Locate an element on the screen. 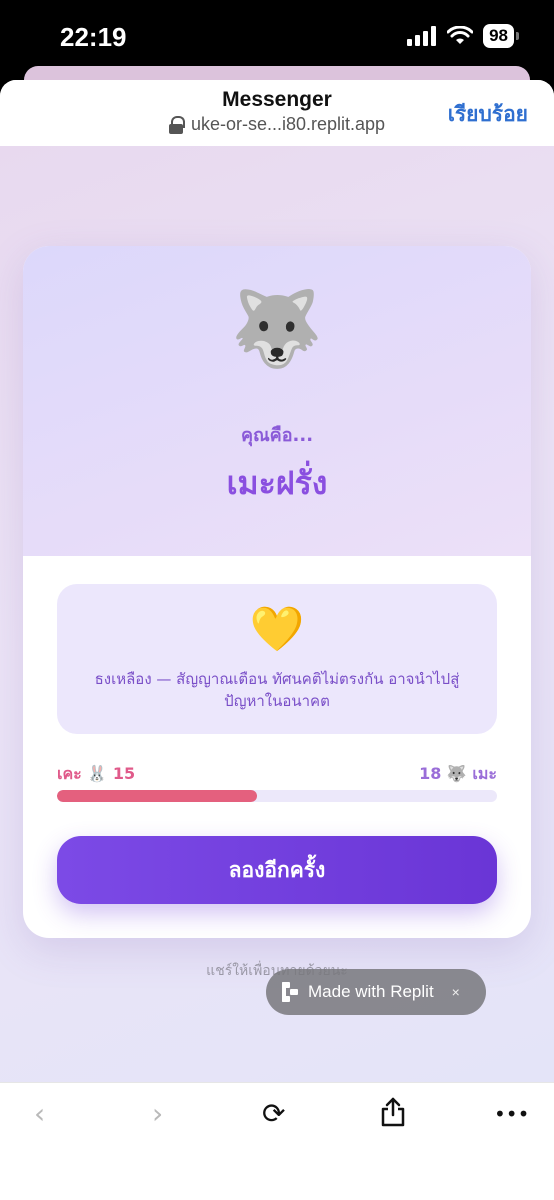 The width and height of the screenshot is (554, 1200). done-button: เรียบร้อย is located at coordinates (488, 114).